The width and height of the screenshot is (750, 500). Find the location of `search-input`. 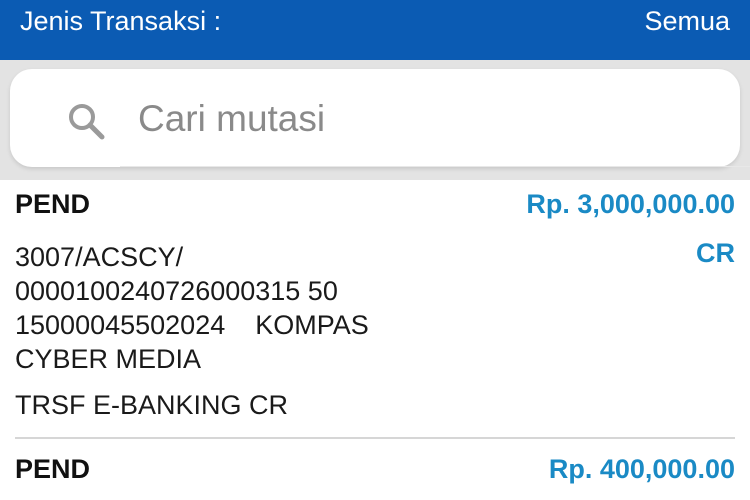

search-input is located at coordinates (420, 119).